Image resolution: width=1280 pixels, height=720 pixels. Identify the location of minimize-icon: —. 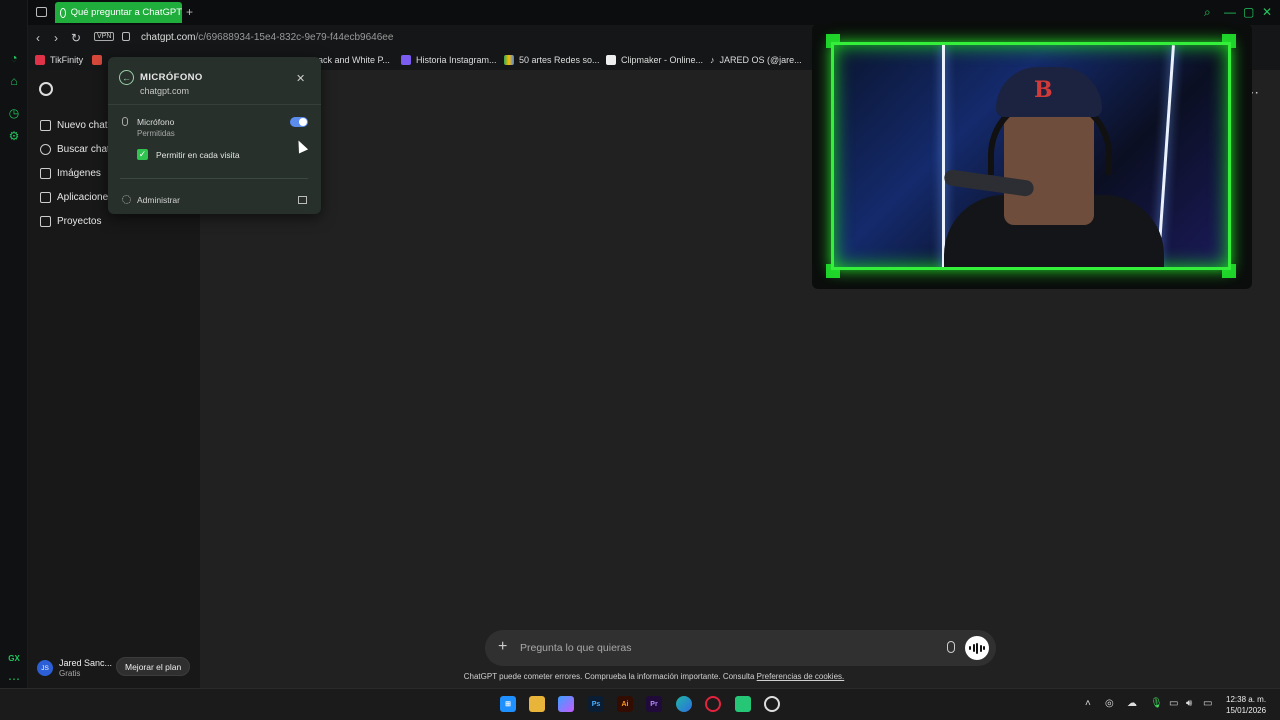
(1230, 12).